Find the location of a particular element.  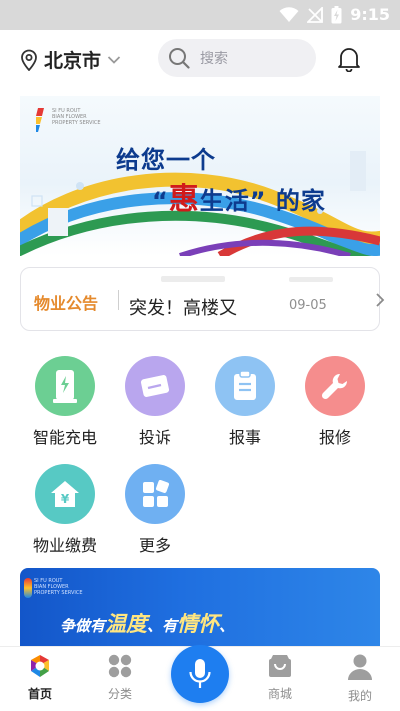

service-label: 报事 is located at coordinates (244, 437).